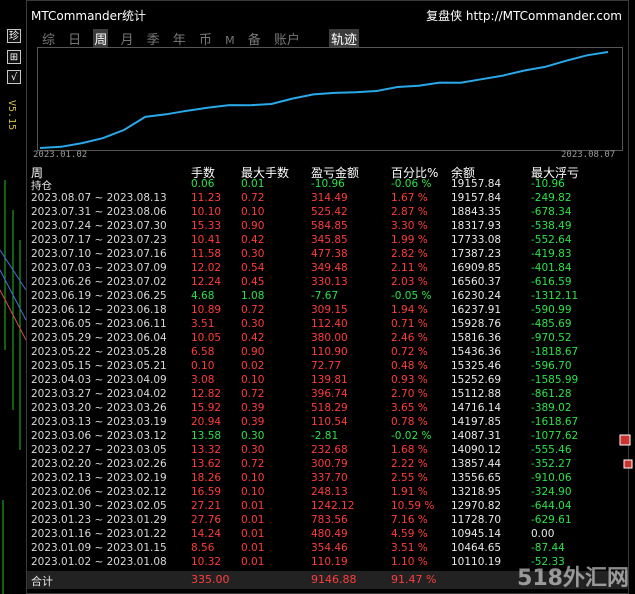 This screenshot has height=594, width=635. I want to click on cell-pnl: 110.19, so click(329, 562).